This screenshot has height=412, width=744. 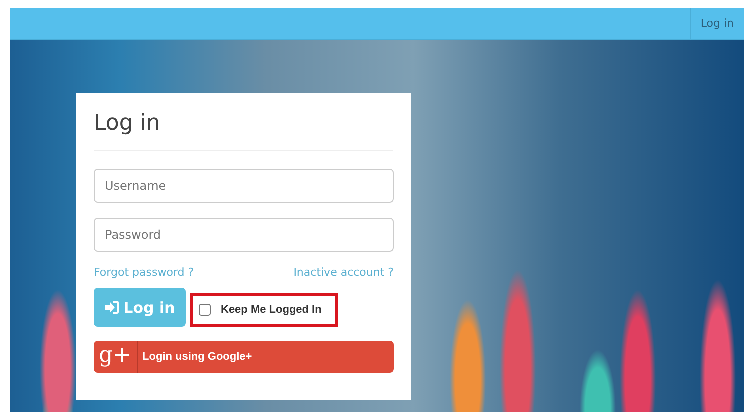 I want to click on nav-link: Log in, so click(x=717, y=23).